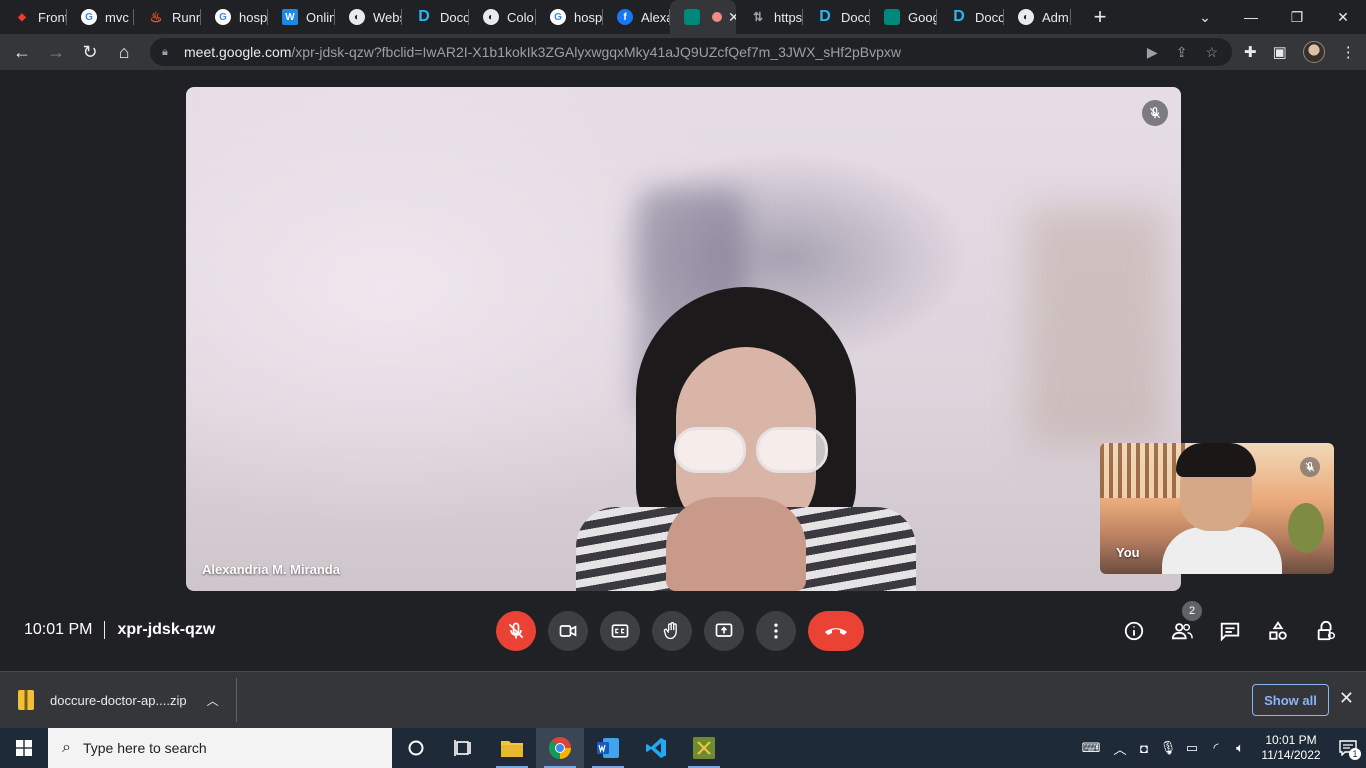 This screenshot has width=1366, height=768. I want to click on participants-count-badge: 2, so click(1192, 611).